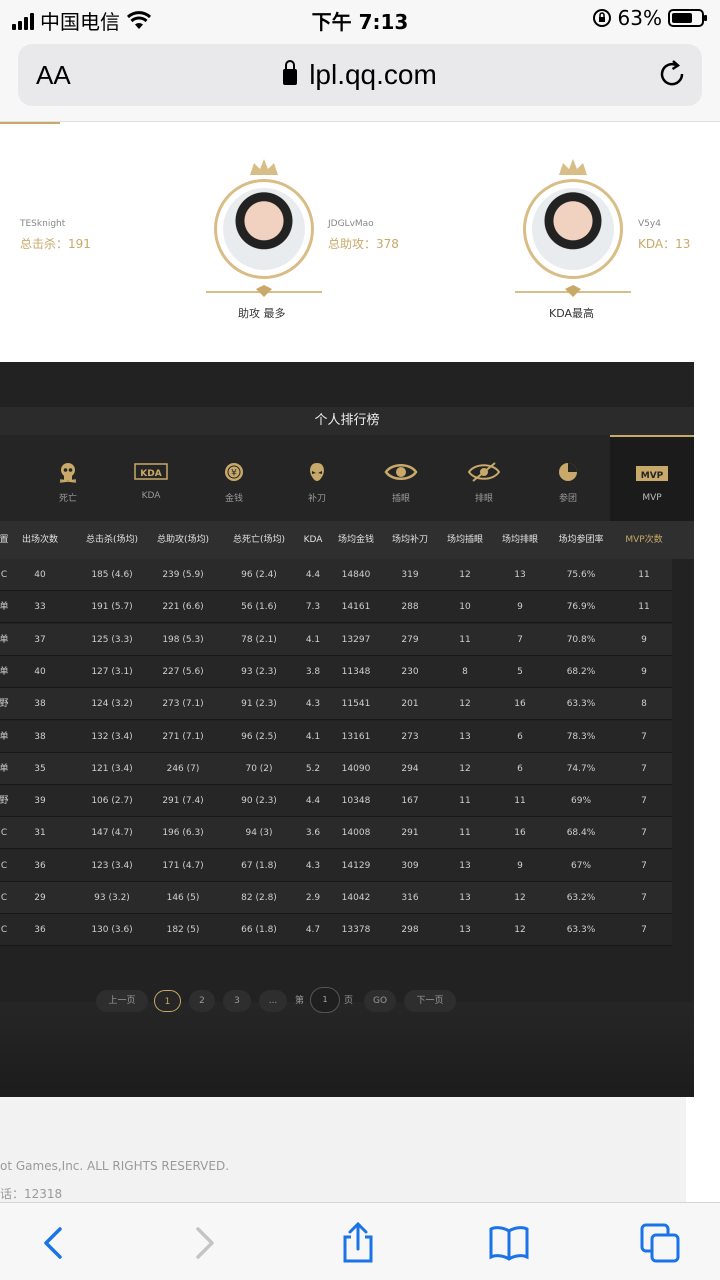  Describe the element at coordinates (356, 736) in the screenshot. I see `table-cell: 13161` at that location.